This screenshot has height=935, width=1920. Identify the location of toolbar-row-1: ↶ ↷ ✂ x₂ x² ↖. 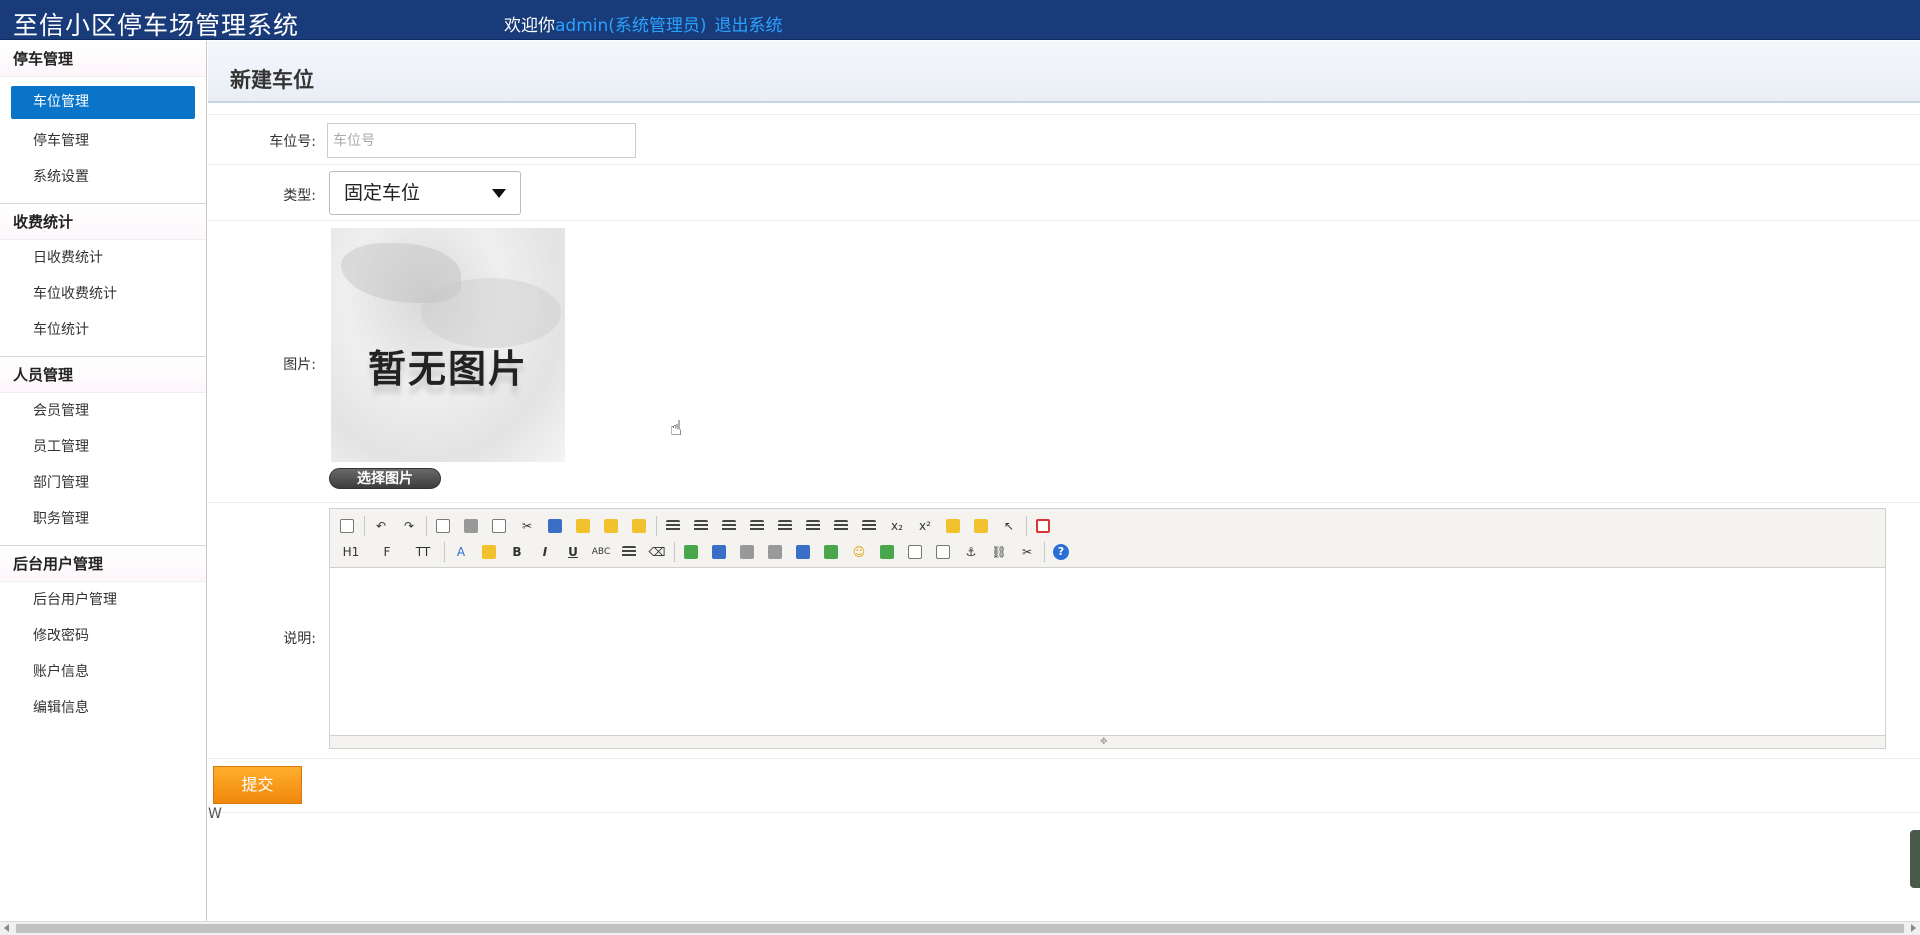
(1107, 526).